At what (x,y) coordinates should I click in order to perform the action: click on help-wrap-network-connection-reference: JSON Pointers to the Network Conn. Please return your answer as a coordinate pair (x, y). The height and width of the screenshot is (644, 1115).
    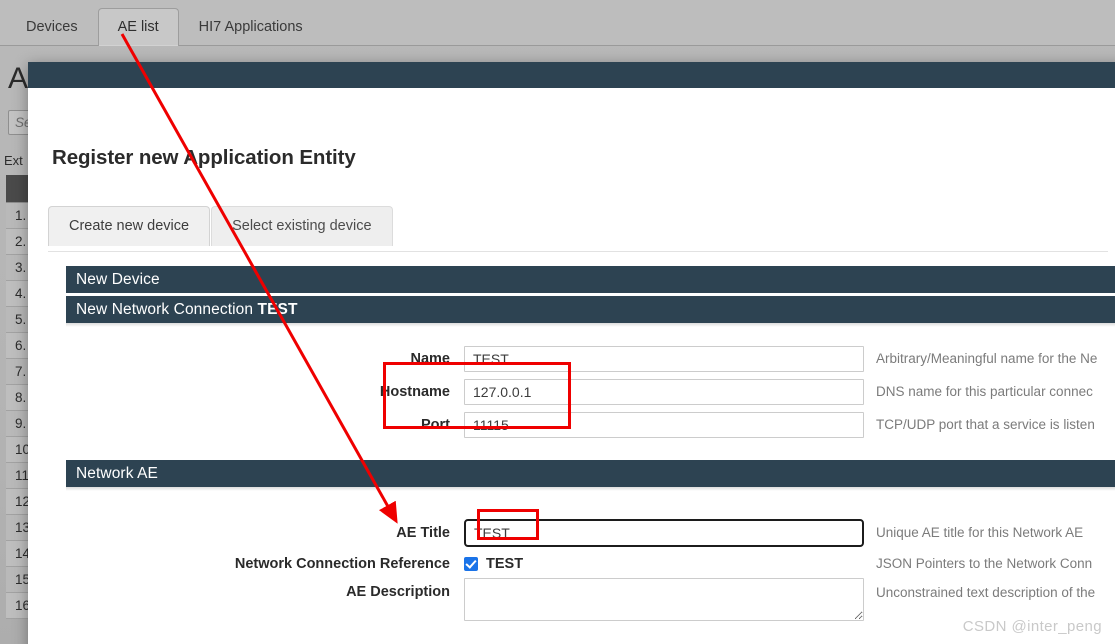
    Looking at the image, I should click on (989, 564).